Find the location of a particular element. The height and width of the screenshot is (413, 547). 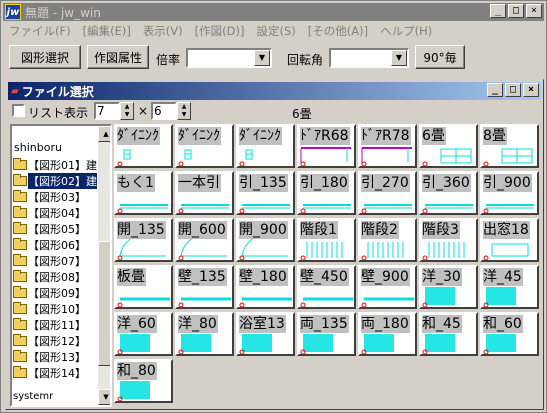

symbol-tile: もく1 is located at coordinates (143, 193).